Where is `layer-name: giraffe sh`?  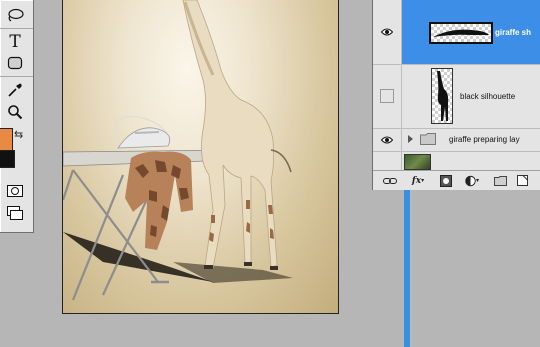 layer-name: giraffe sh is located at coordinates (513, 32).